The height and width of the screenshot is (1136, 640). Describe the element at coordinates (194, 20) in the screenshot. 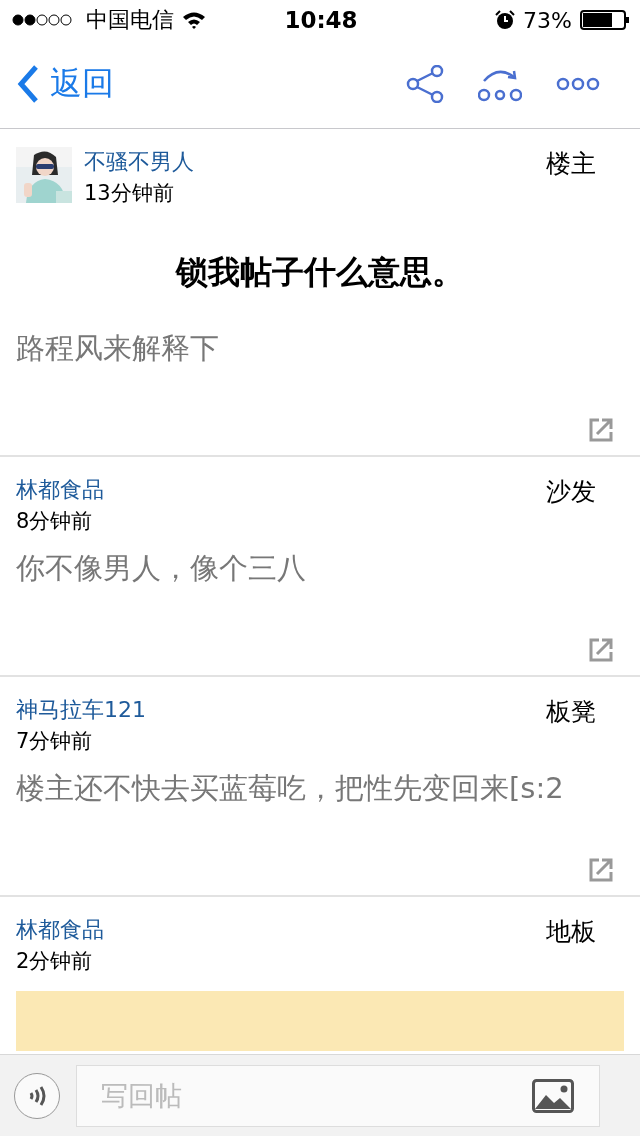

I see `wifi-icon` at that location.